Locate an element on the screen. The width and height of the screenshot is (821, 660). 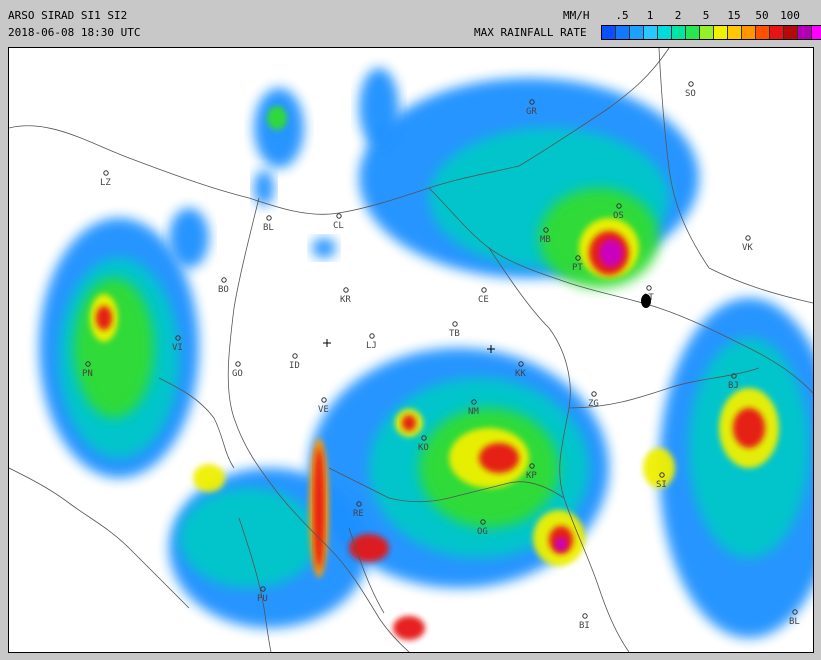
city-label: CE is located at coordinates (483, 300).